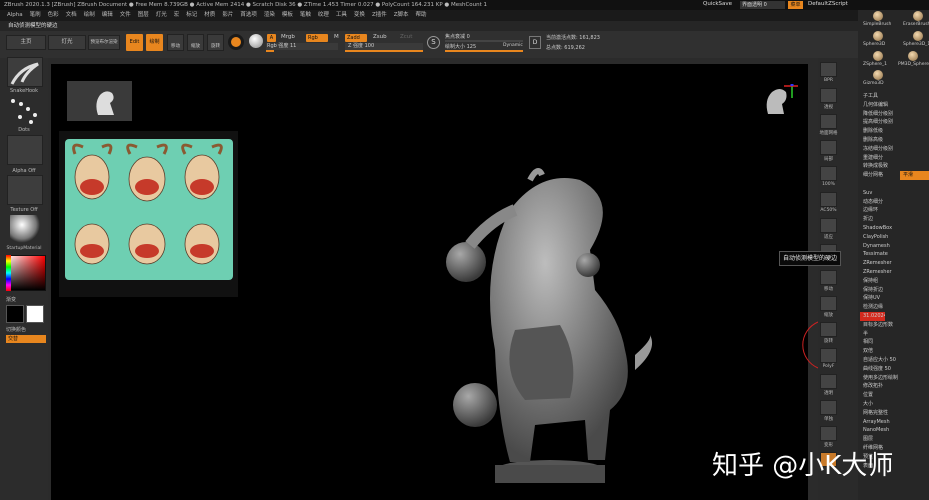  Describe the element at coordinates (161, 15) in the screenshot. I see `menu-item: 灯光` at that location.